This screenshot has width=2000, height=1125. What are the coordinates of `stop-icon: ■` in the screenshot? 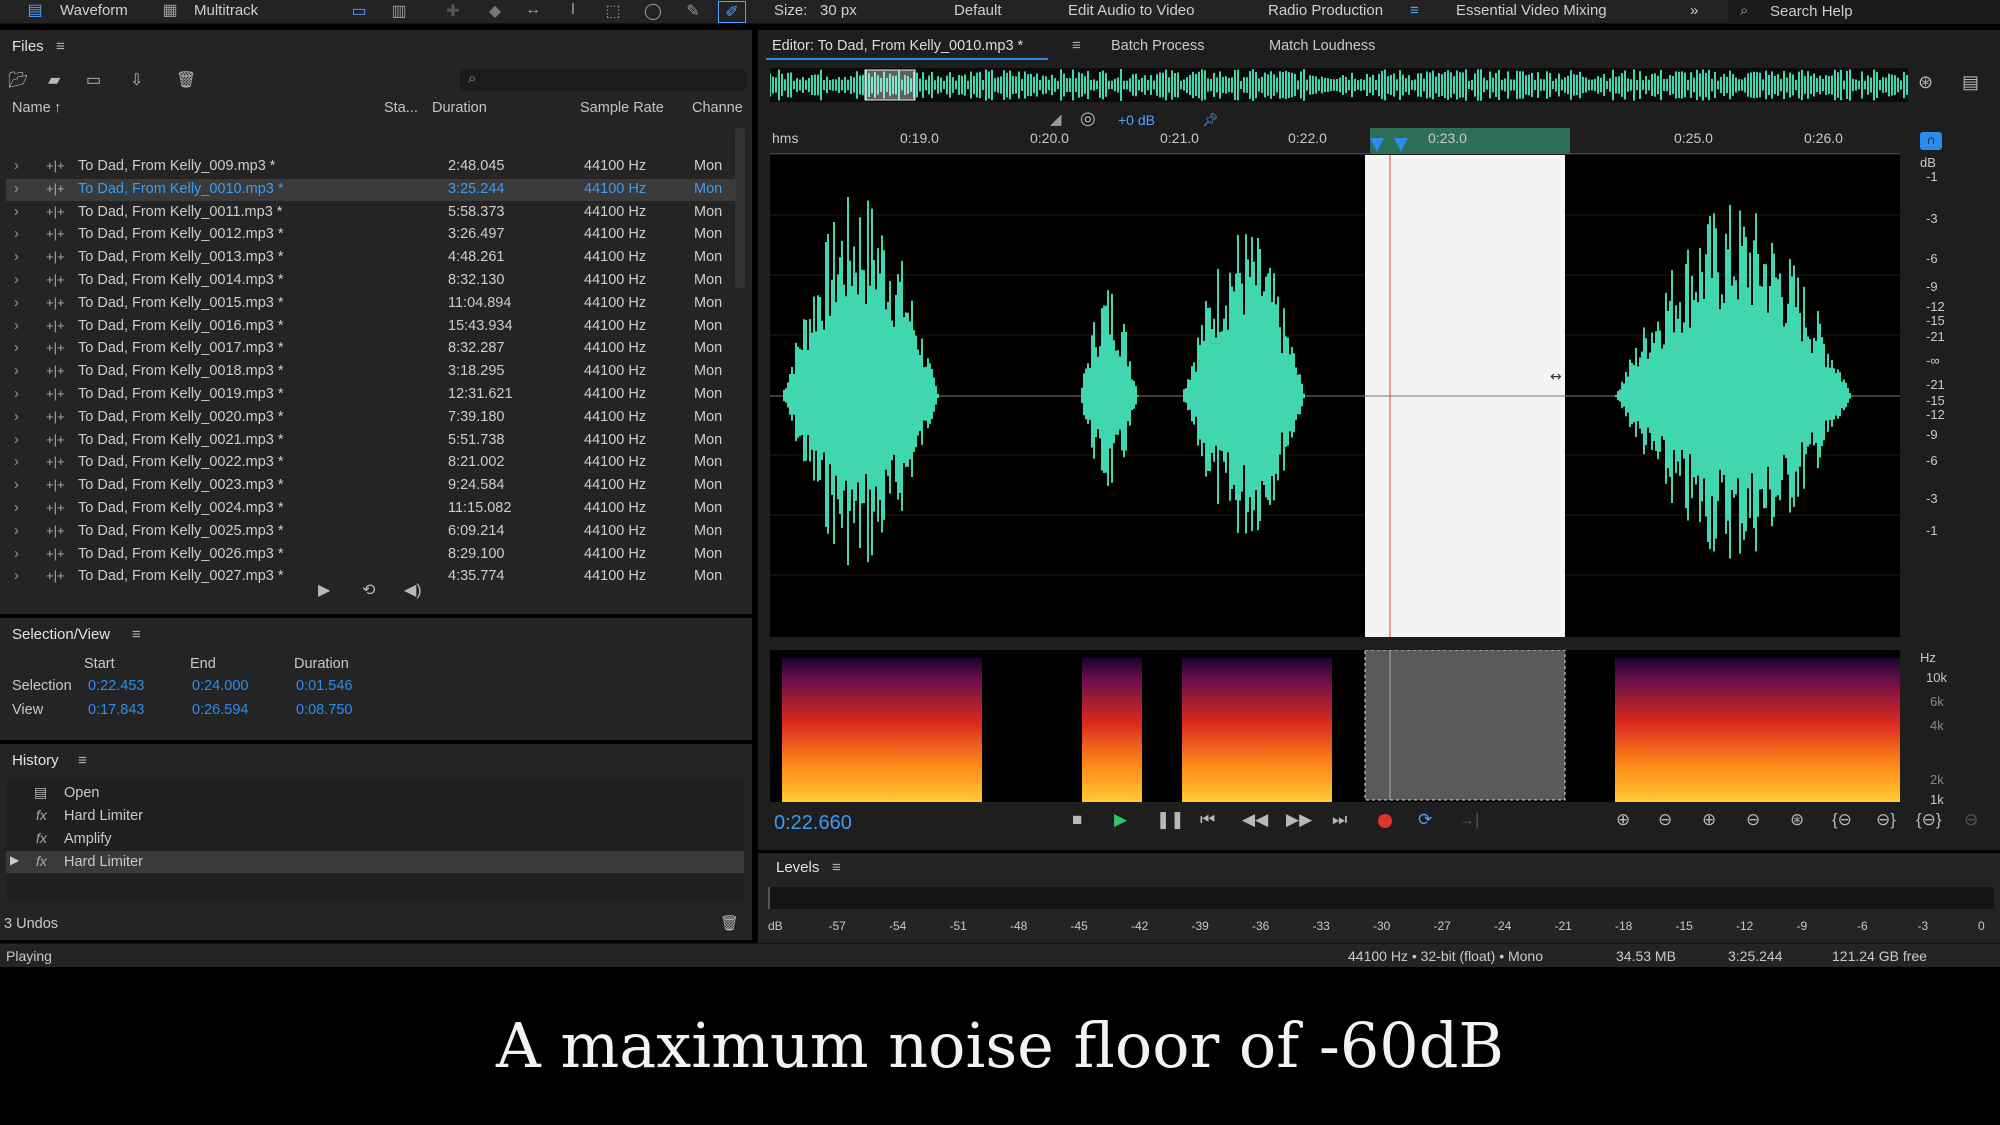 It's located at (1077, 820).